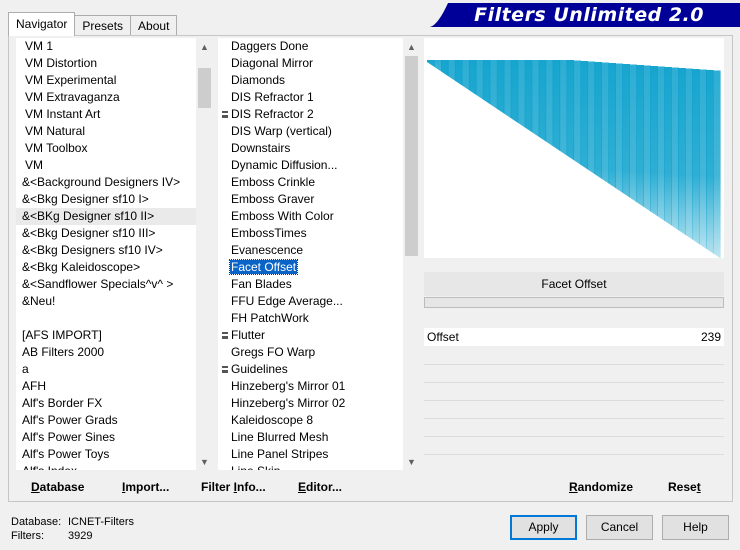 The width and height of the screenshot is (740, 550). I want to click on filter-item: Facet Offset, so click(319, 267).